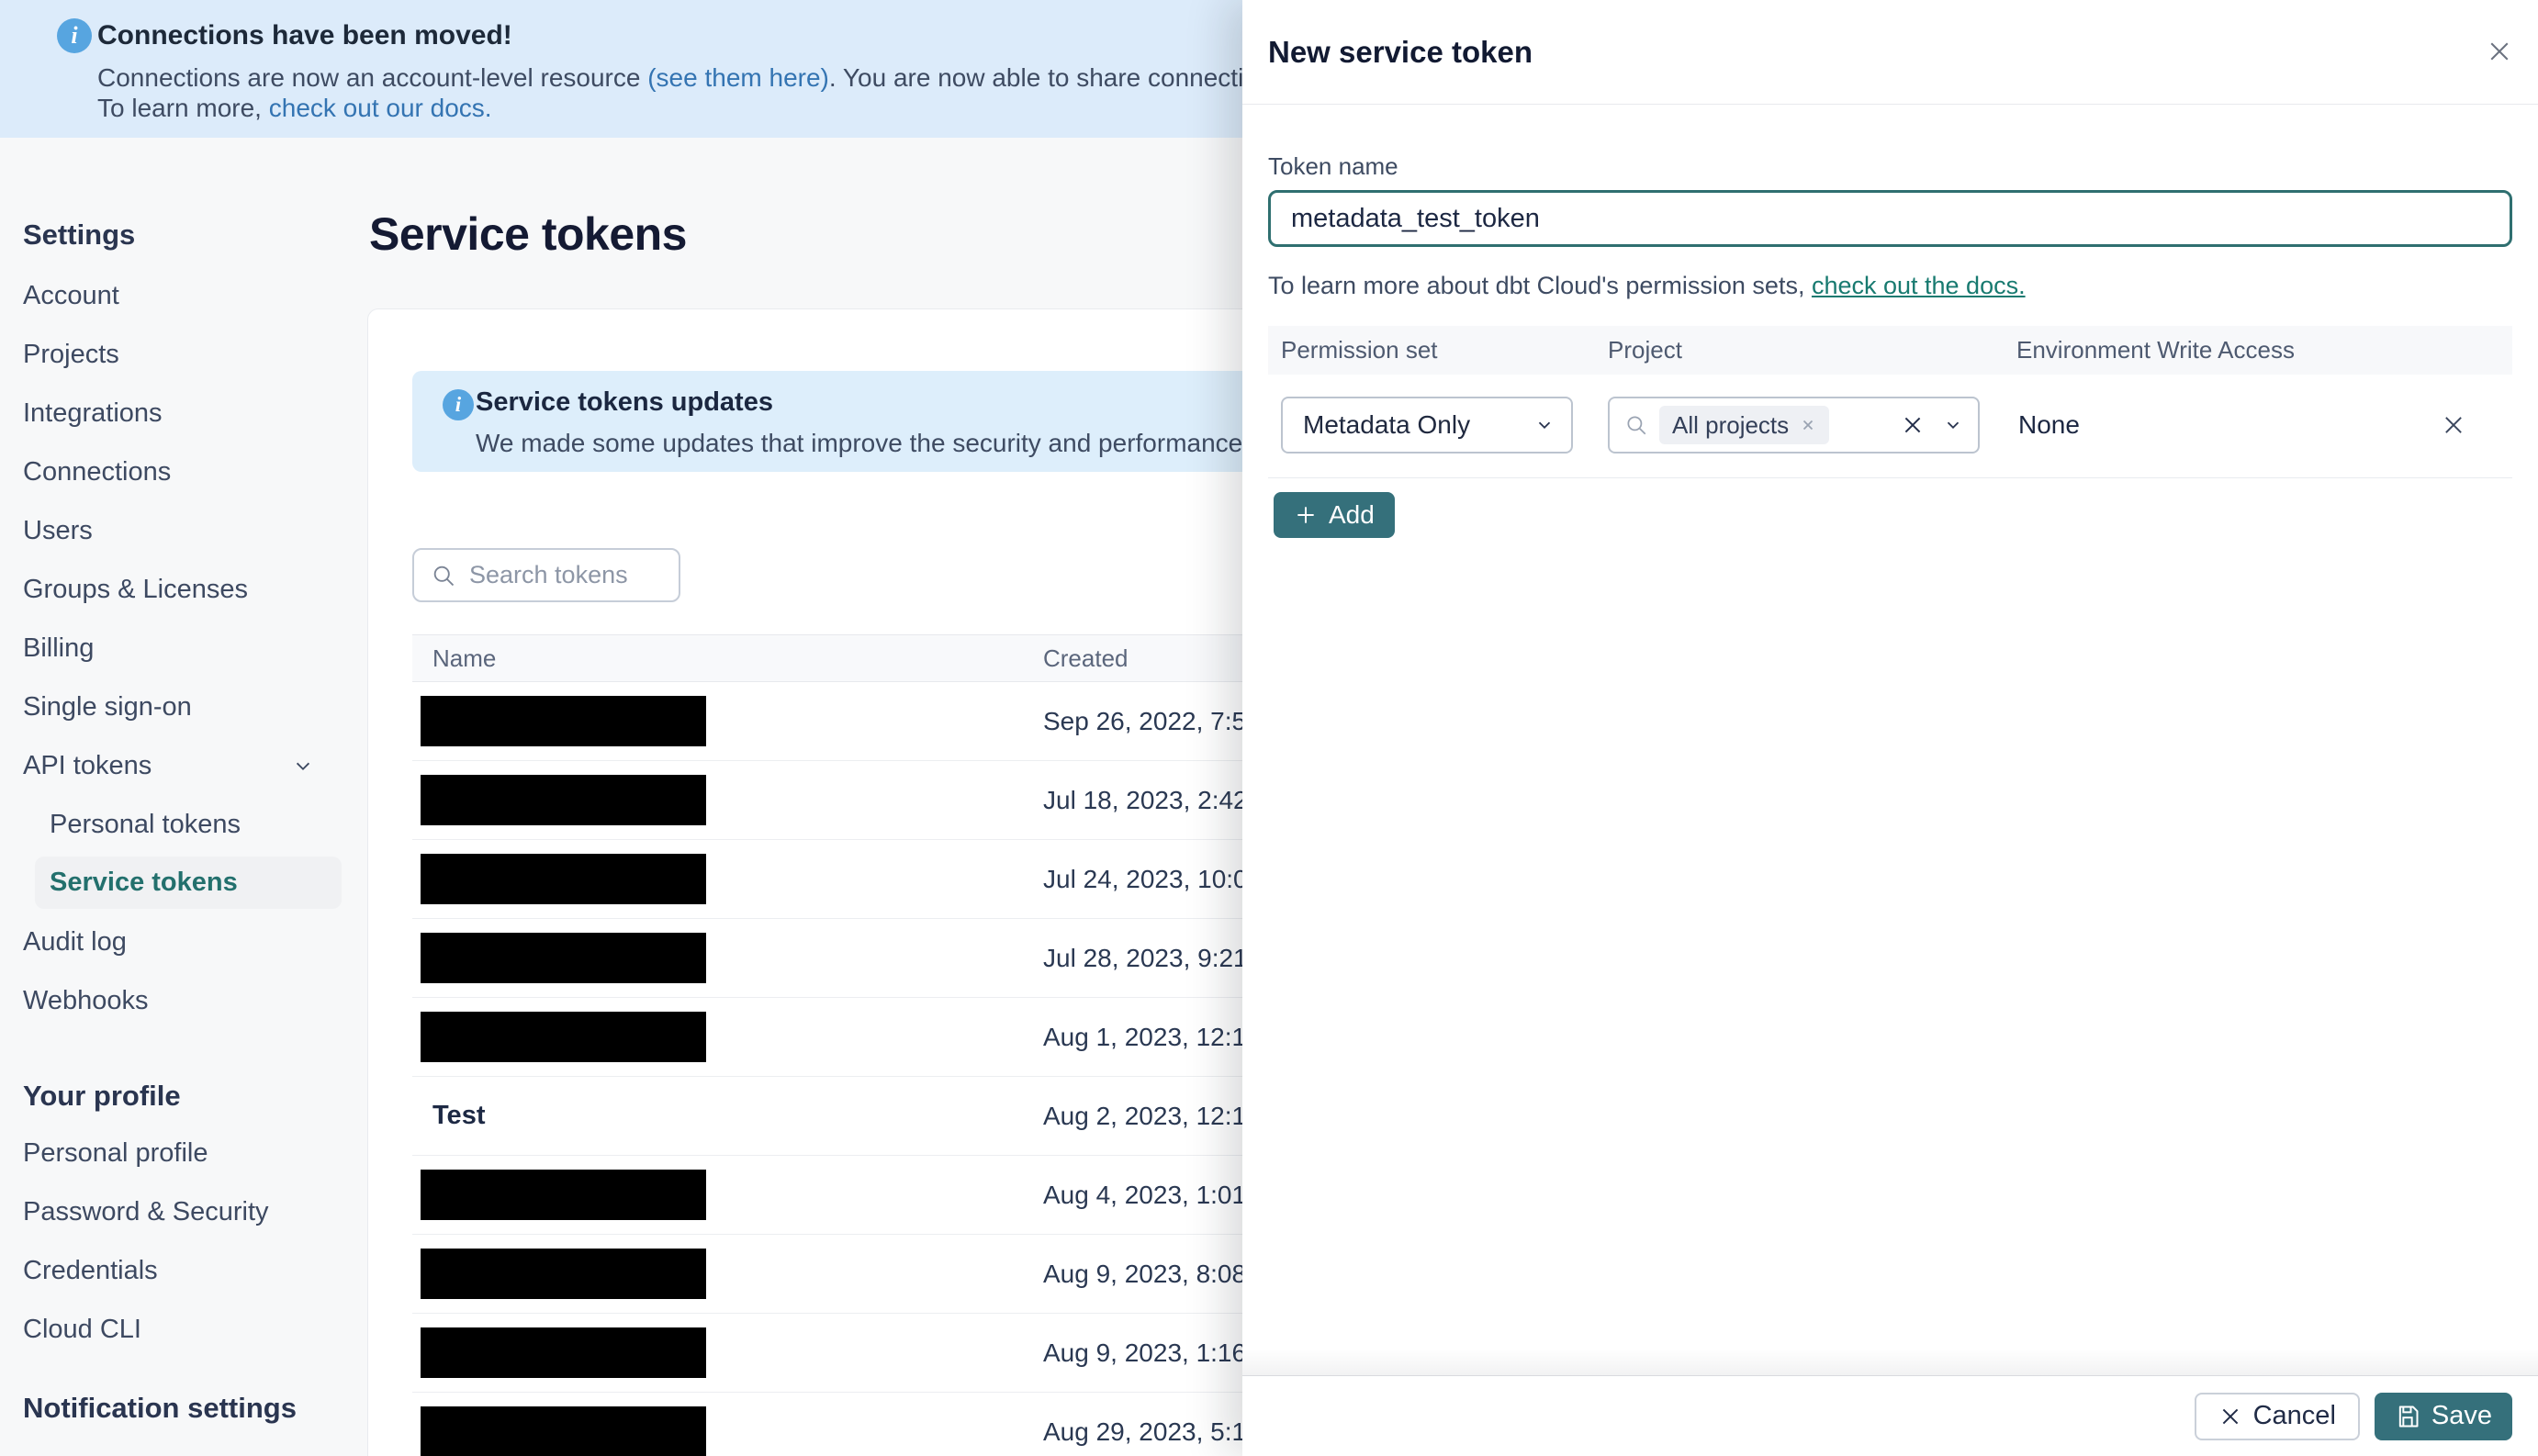 This screenshot has width=2538, height=1456. I want to click on add-permission-button: Add, so click(1334, 515).